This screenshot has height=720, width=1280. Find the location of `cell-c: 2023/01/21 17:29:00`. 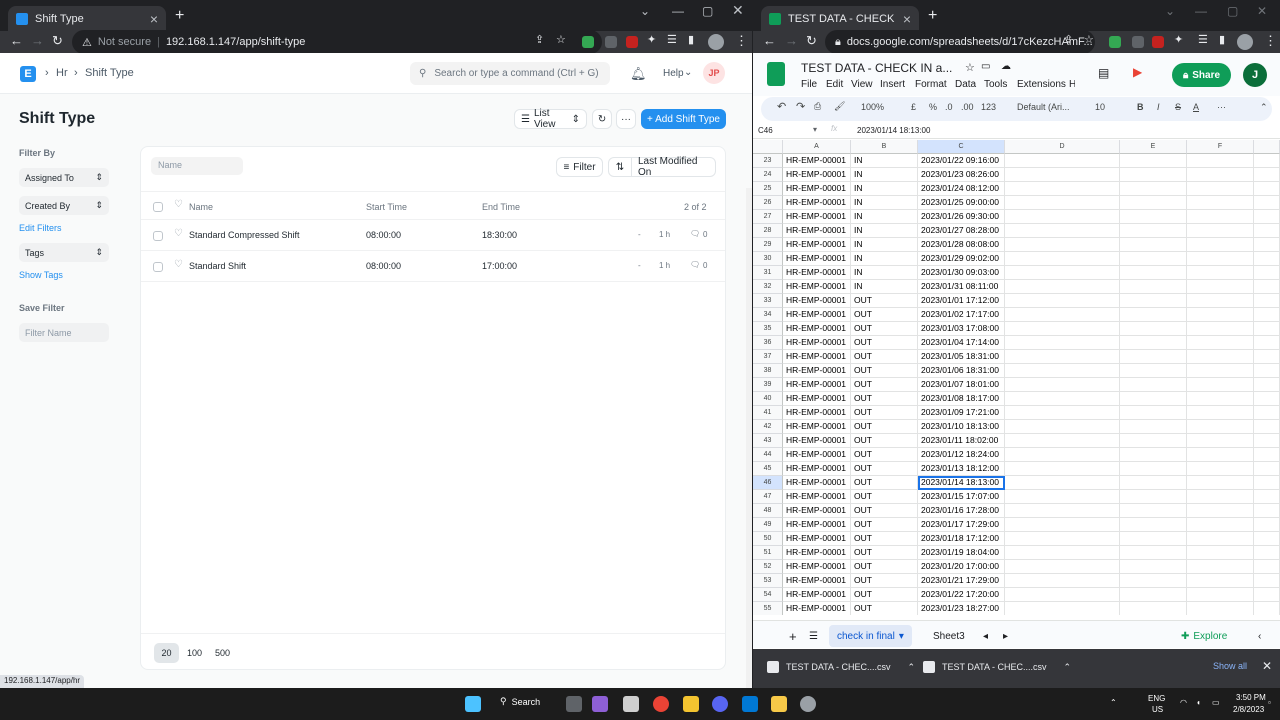

cell-c: 2023/01/21 17:29:00 is located at coordinates (961, 581).